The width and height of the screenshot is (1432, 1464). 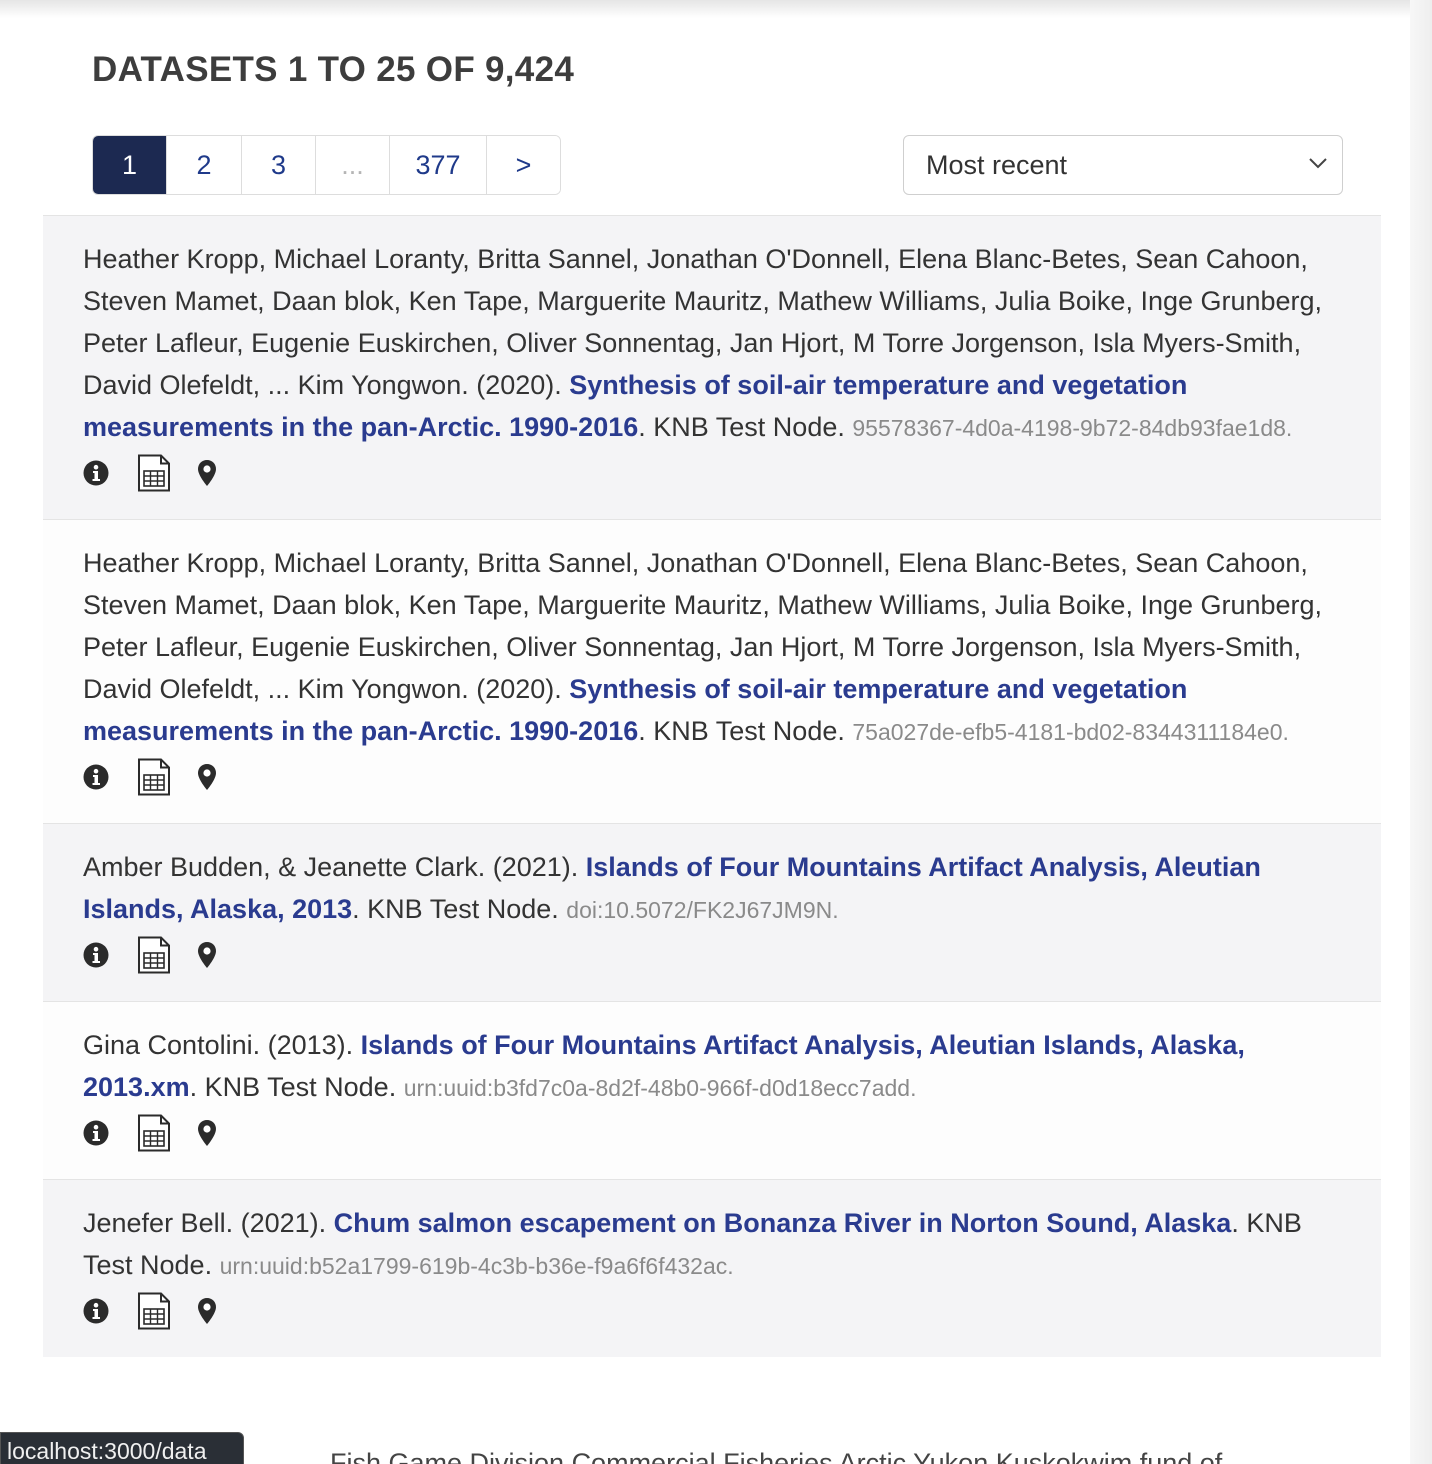 What do you see at coordinates (1072, 428) in the screenshot?
I see `result-identifier: 95578367-4d0a-4198-9b72-84db93fae1d8.` at bounding box center [1072, 428].